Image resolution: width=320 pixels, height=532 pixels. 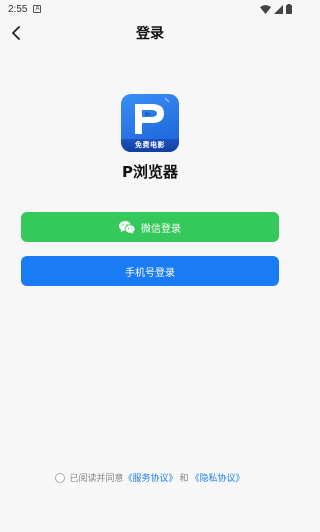 What do you see at coordinates (60, 477) in the screenshot?
I see `agreement-checkbox` at bounding box center [60, 477].